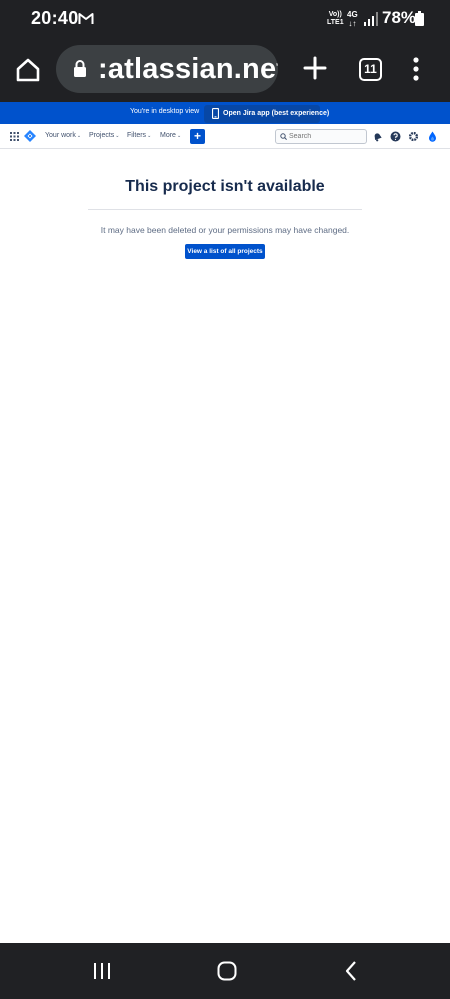  What do you see at coordinates (419, 18) in the screenshot?
I see `battery-icon` at bounding box center [419, 18].